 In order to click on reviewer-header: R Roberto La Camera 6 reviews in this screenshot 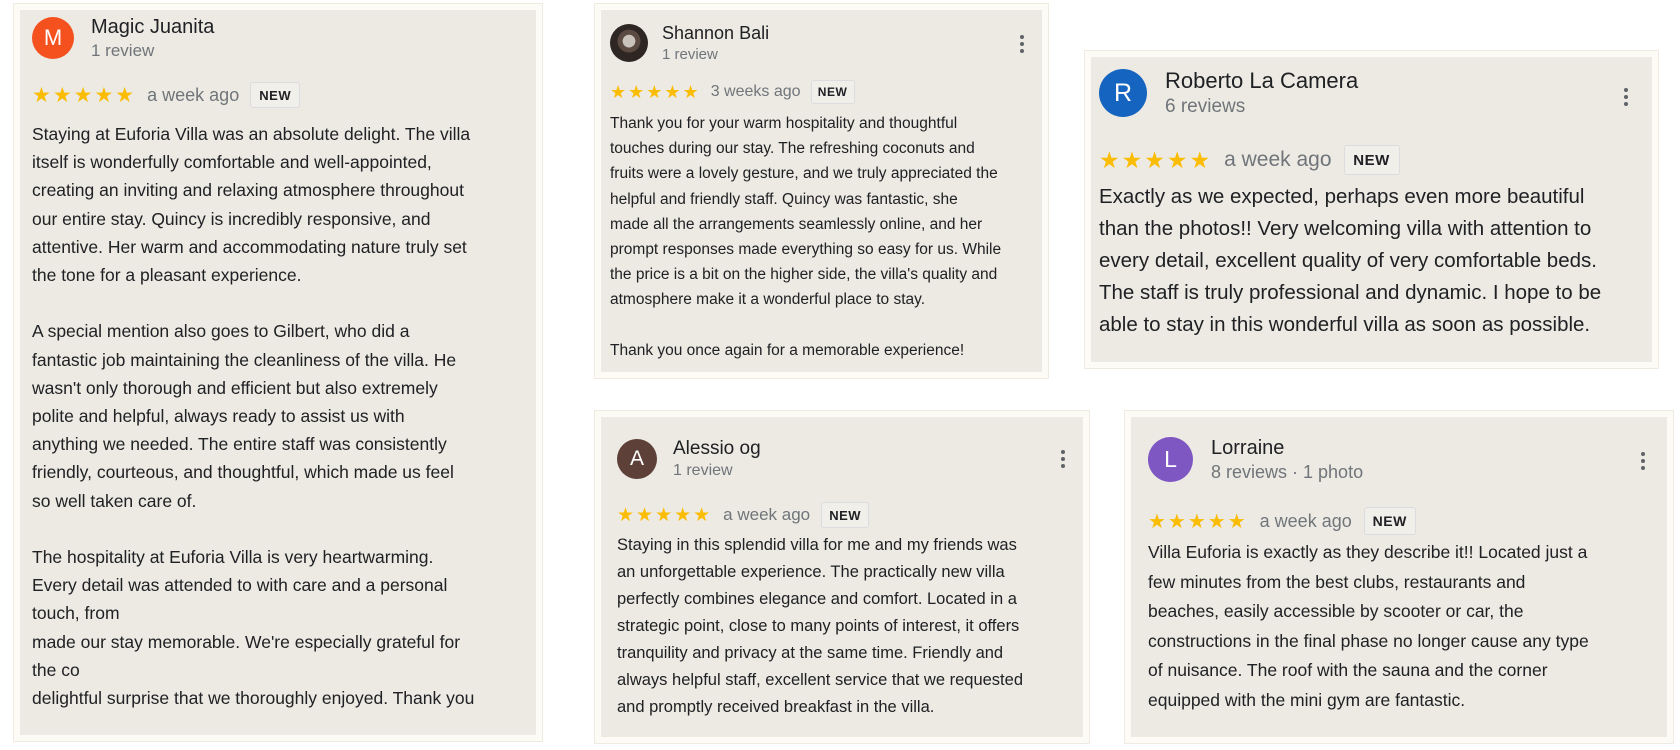, I will do `click(1228, 93)`.